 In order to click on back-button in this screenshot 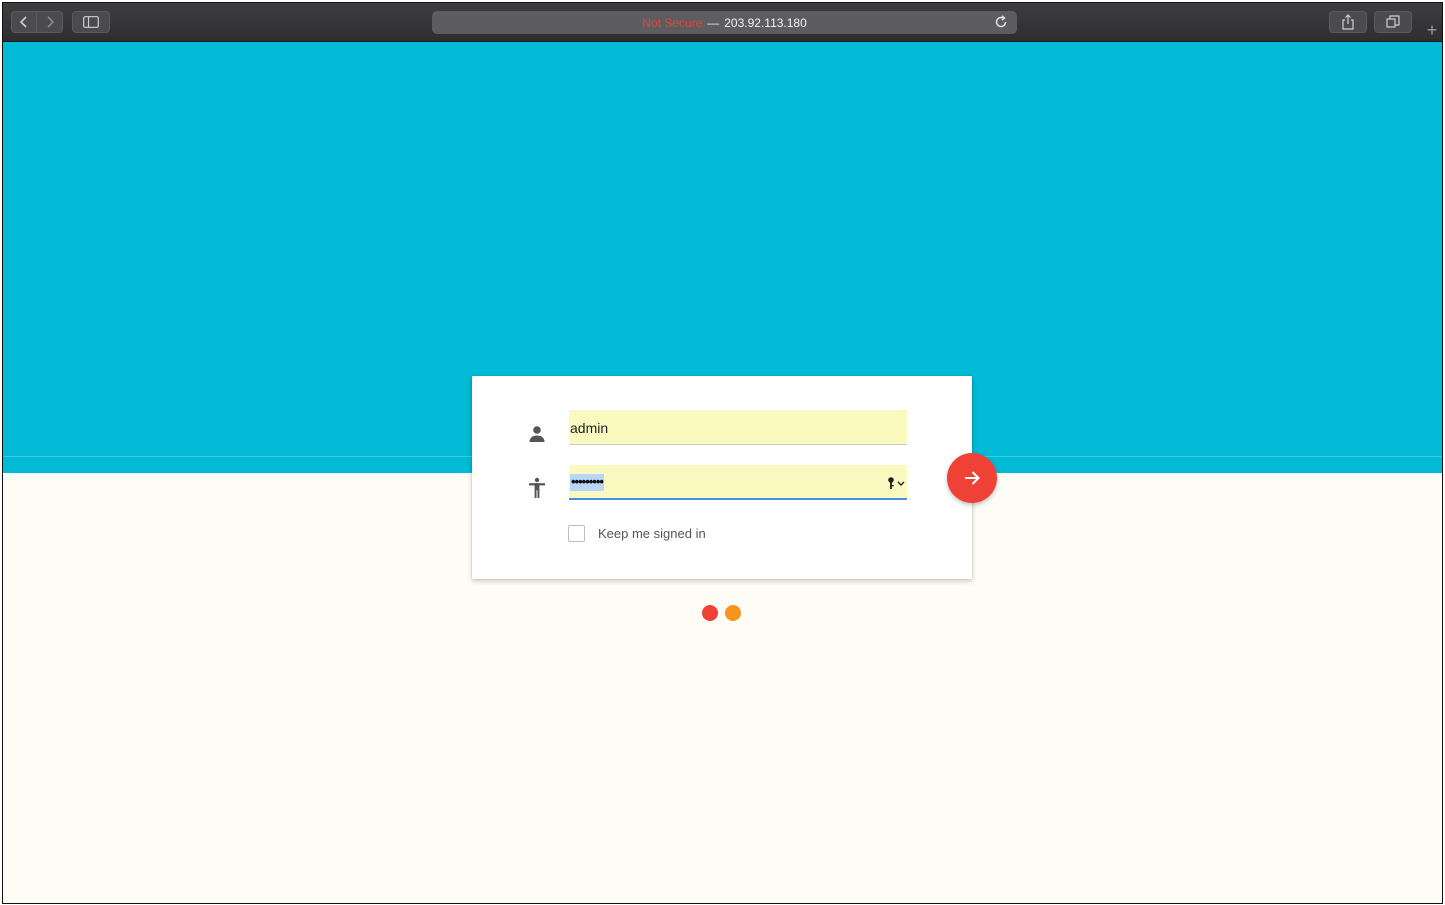, I will do `click(24, 22)`.